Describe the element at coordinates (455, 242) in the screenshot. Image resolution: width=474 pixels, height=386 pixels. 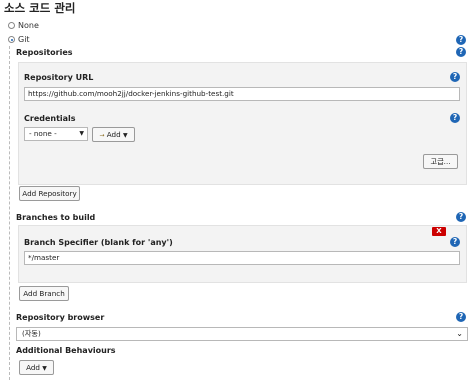
I see `branch-specifier-help-icon: ?` at that location.